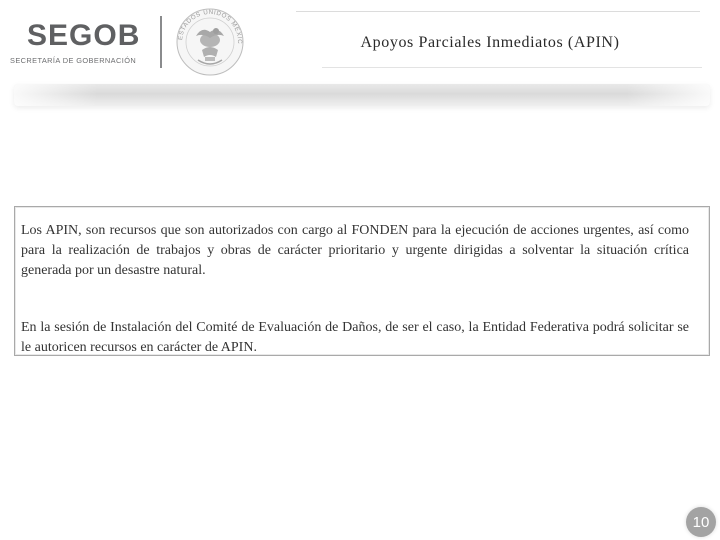  What do you see at coordinates (208, 39) in the screenshot?
I see `mexican-coat-of-arms-icon: ESTADOS UNIDOS MEXICANOS` at bounding box center [208, 39].